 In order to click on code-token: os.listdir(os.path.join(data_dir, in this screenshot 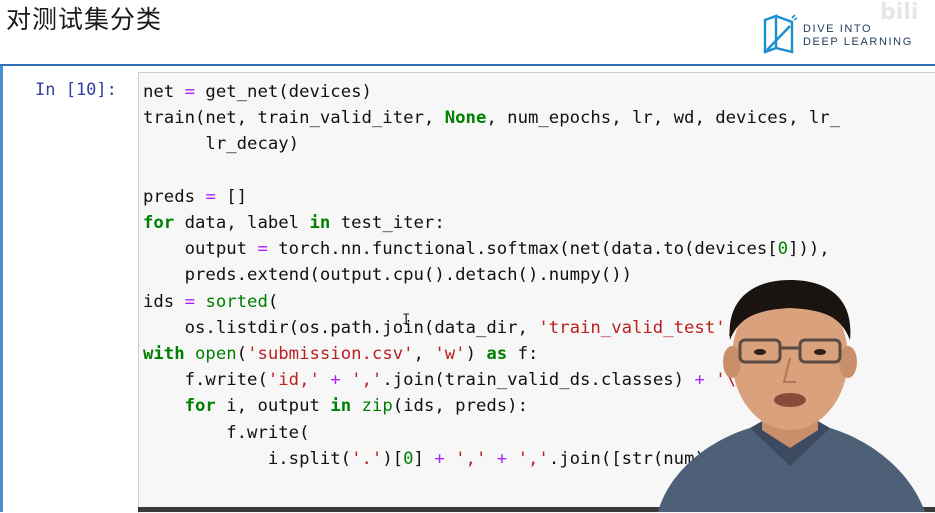, I will do `click(341, 327)`.